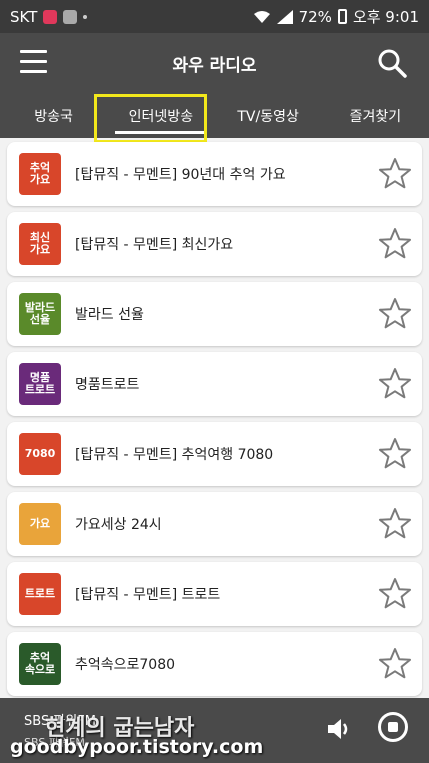  I want to click on station-thumbnail: 최신 가요, so click(40, 244).